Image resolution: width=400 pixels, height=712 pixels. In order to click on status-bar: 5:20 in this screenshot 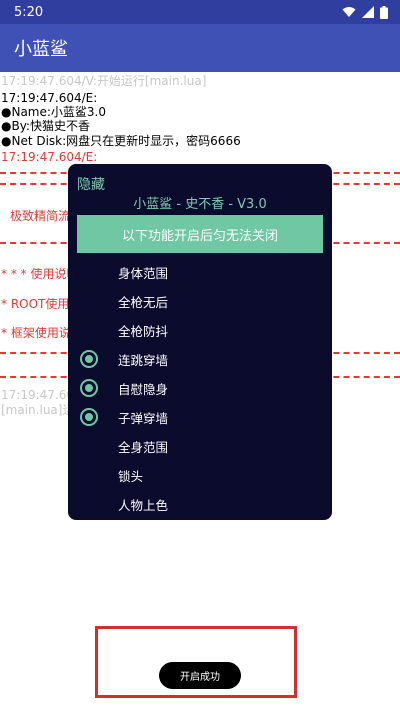, I will do `click(200, 12)`.